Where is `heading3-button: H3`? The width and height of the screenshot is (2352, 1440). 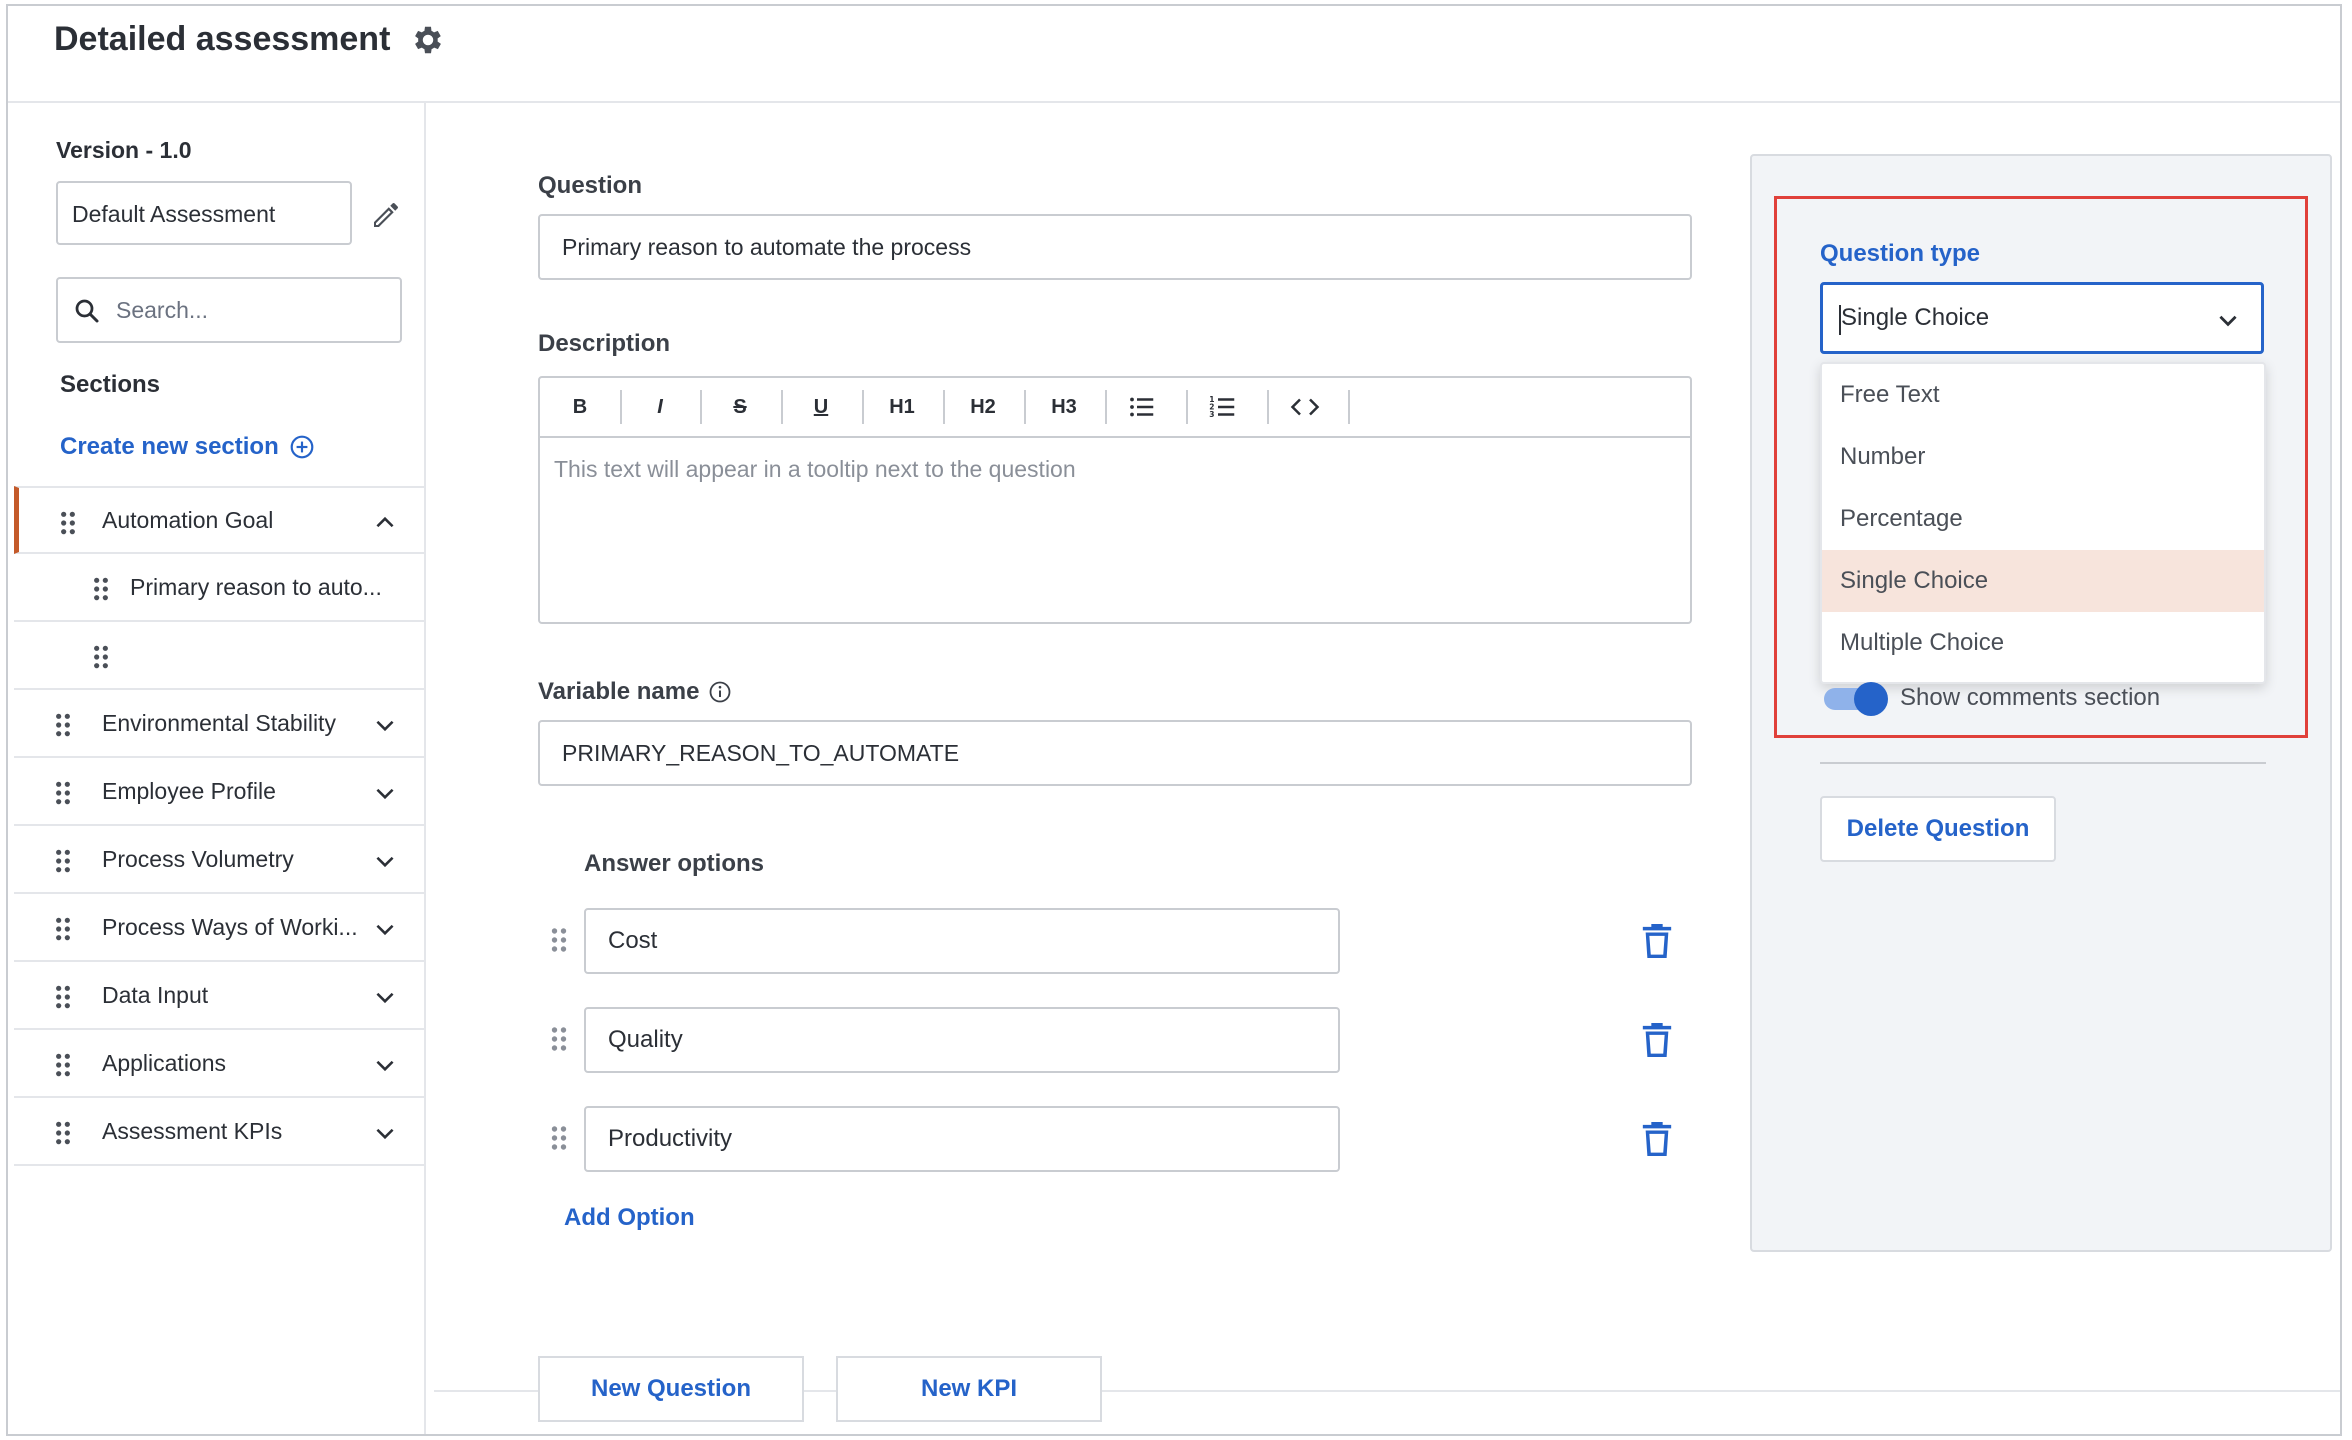 heading3-button: H3 is located at coordinates (1064, 407).